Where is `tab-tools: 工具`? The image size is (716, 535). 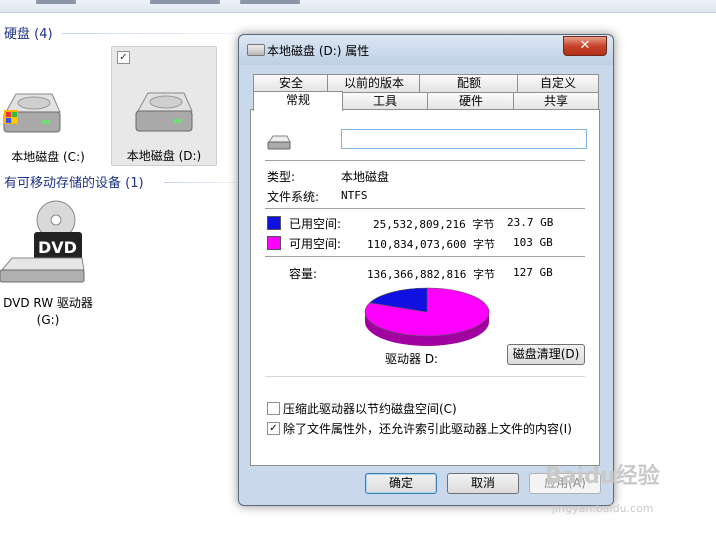 tab-tools: 工具 is located at coordinates (385, 101).